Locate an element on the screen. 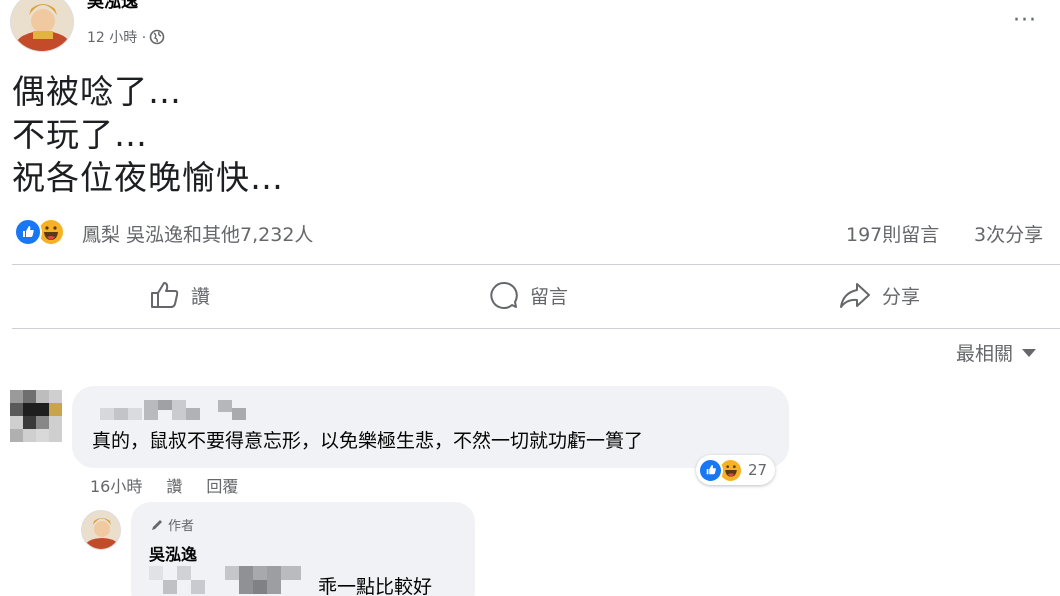 The width and height of the screenshot is (1060, 596). blurred-mention is located at coordinates (227, 581).